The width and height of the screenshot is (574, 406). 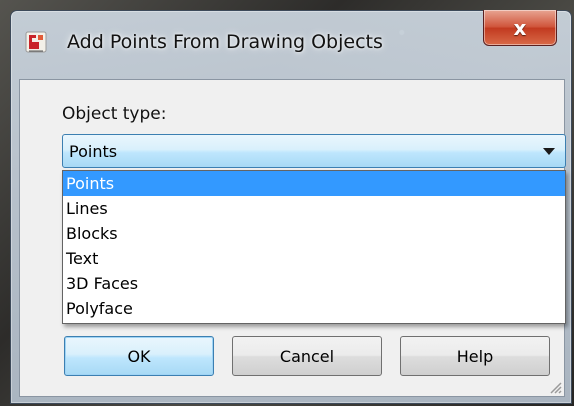 What do you see at coordinates (549, 151) in the screenshot?
I see `chevron-down-icon` at bounding box center [549, 151].